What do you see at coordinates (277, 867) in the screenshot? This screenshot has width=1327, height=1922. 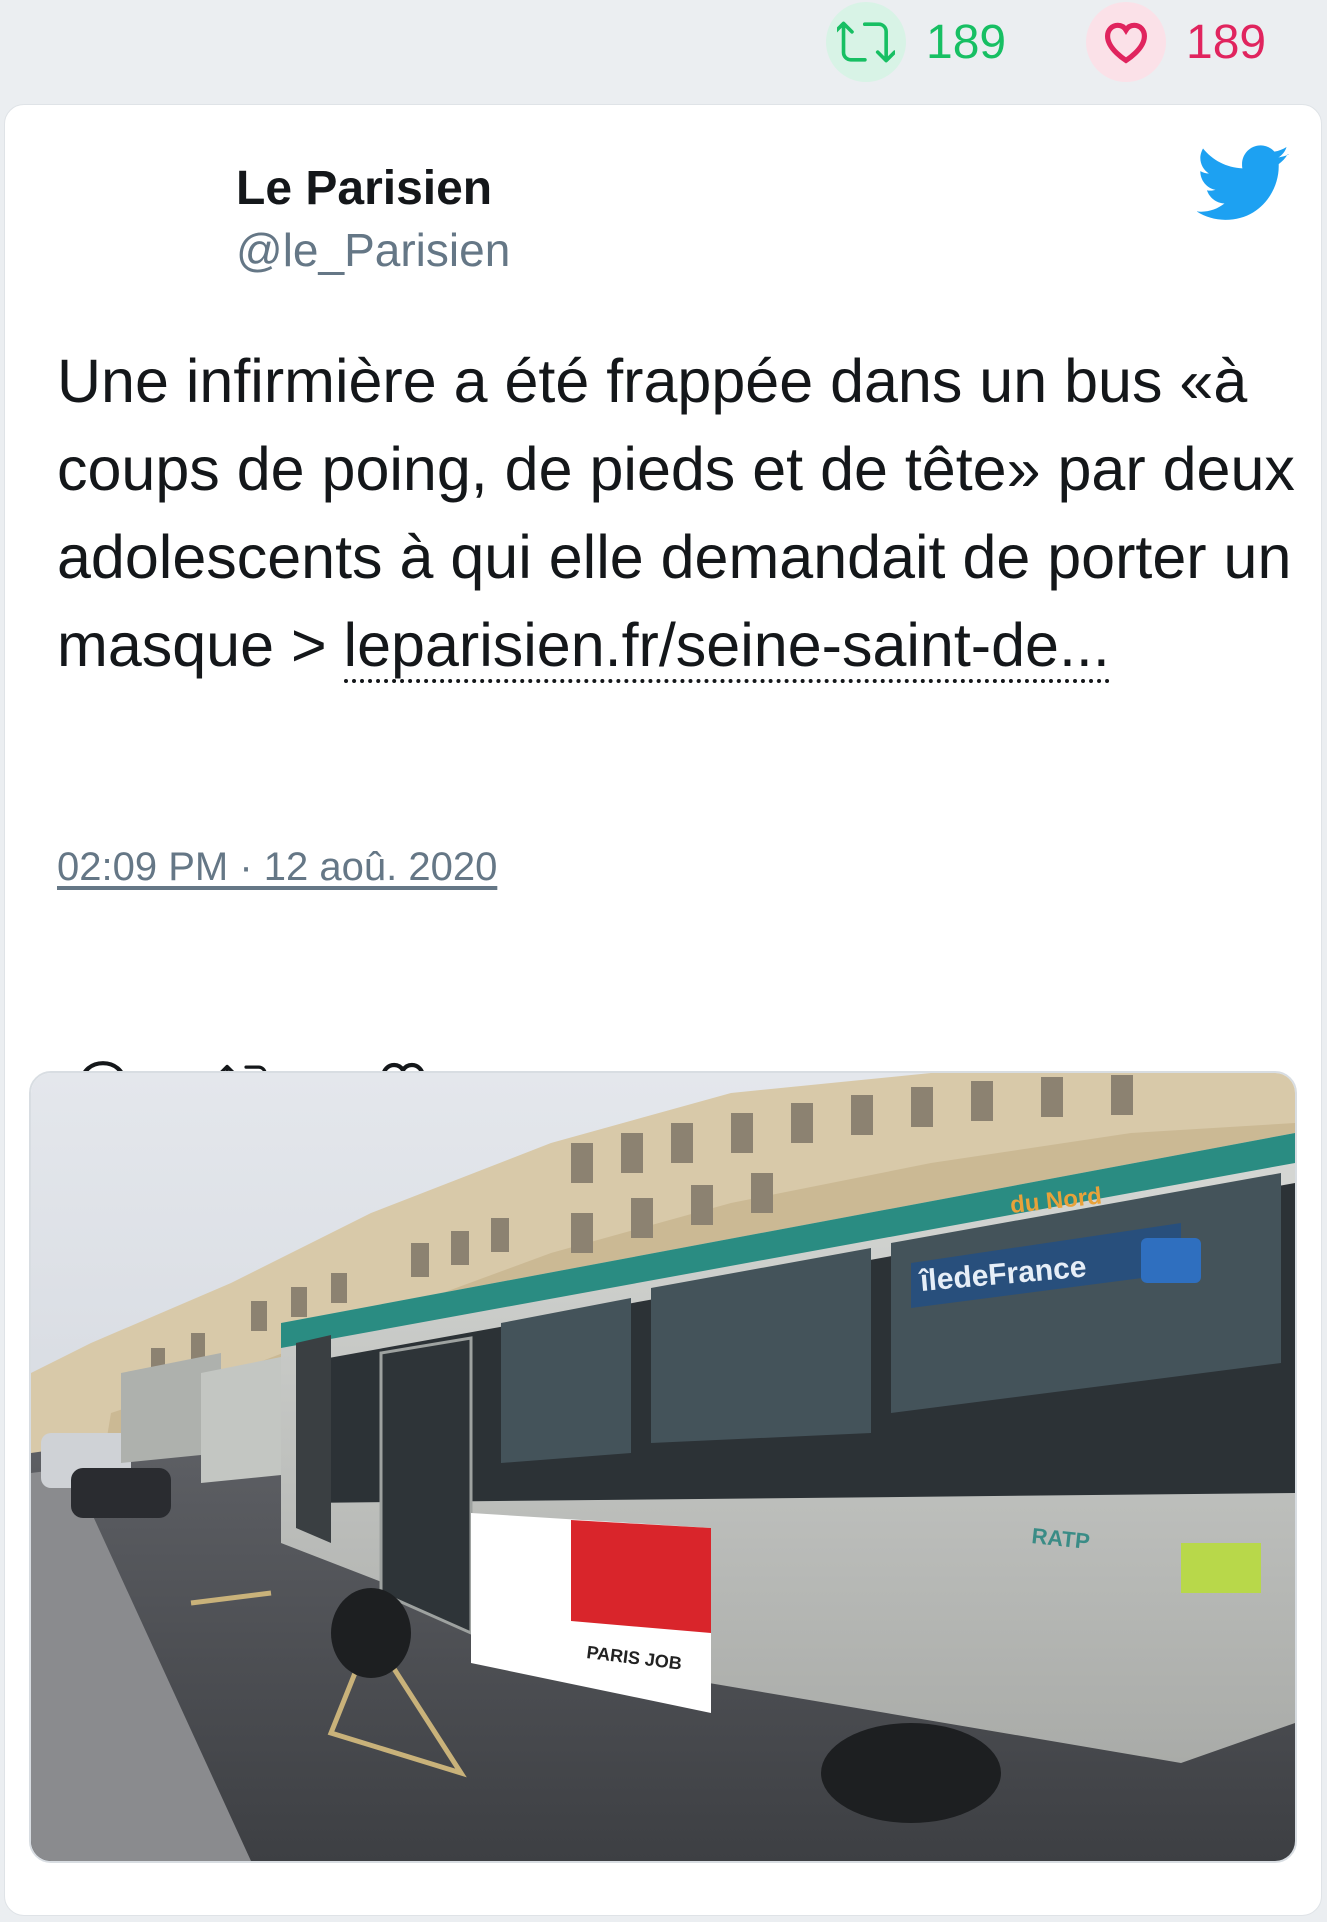 I see `tweet-timestamp: 02:09 PM · 12 aoû. 2020` at bounding box center [277, 867].